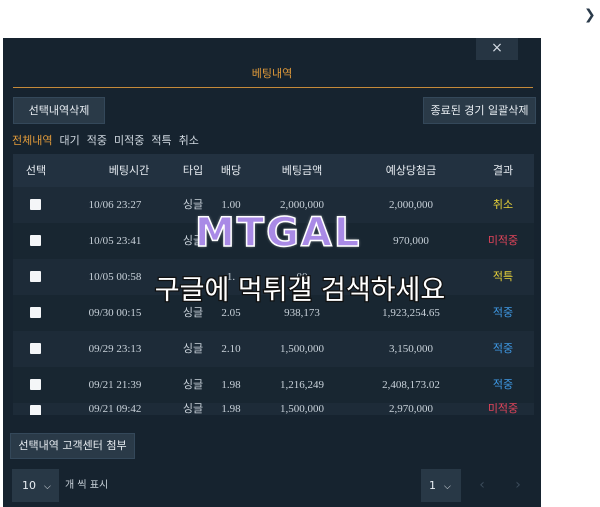 The height and width of the screenshot is (507, 600). Describe the element at coordinates (231, 313) in the screenshot. I see `bet-odds: 2.05` at that location.